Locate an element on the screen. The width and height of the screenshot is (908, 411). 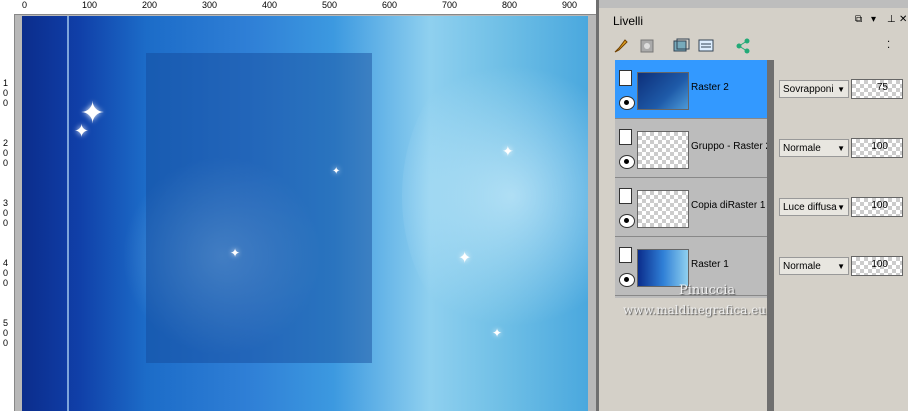
panel-header: Livelli ⧉ ▾ ⊥ ✕ is located at coordinates (753, 21).